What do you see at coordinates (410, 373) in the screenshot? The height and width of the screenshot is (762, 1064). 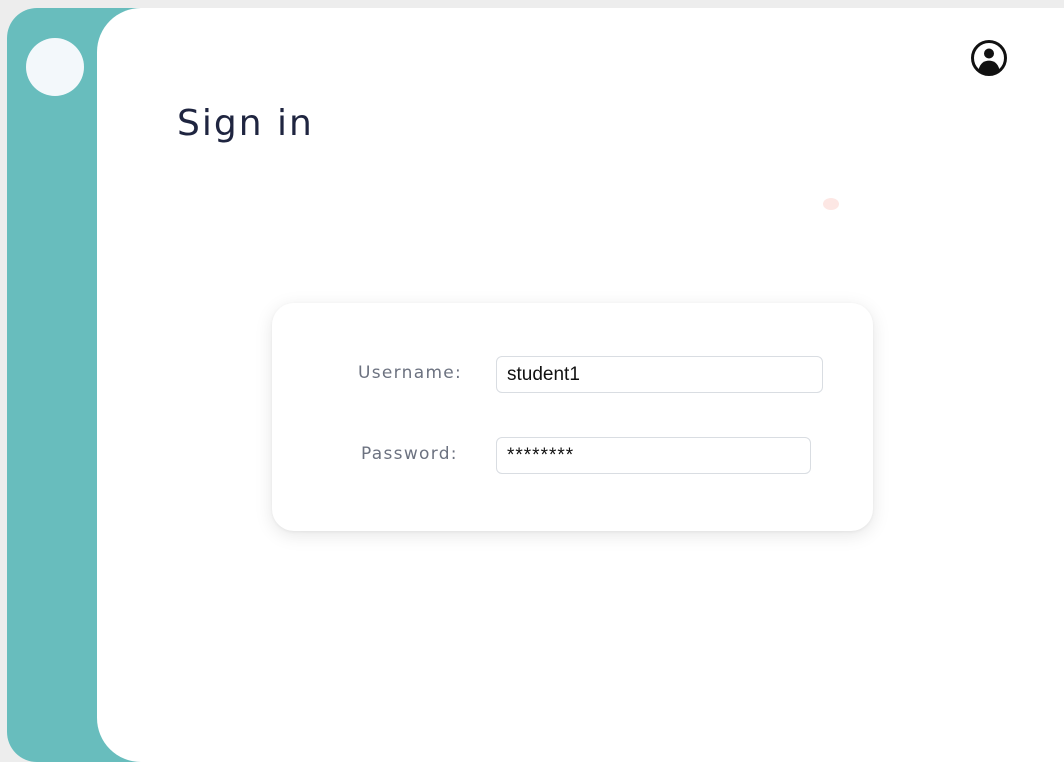 I see `username-label: Username:` at bounding box center [410, 373].